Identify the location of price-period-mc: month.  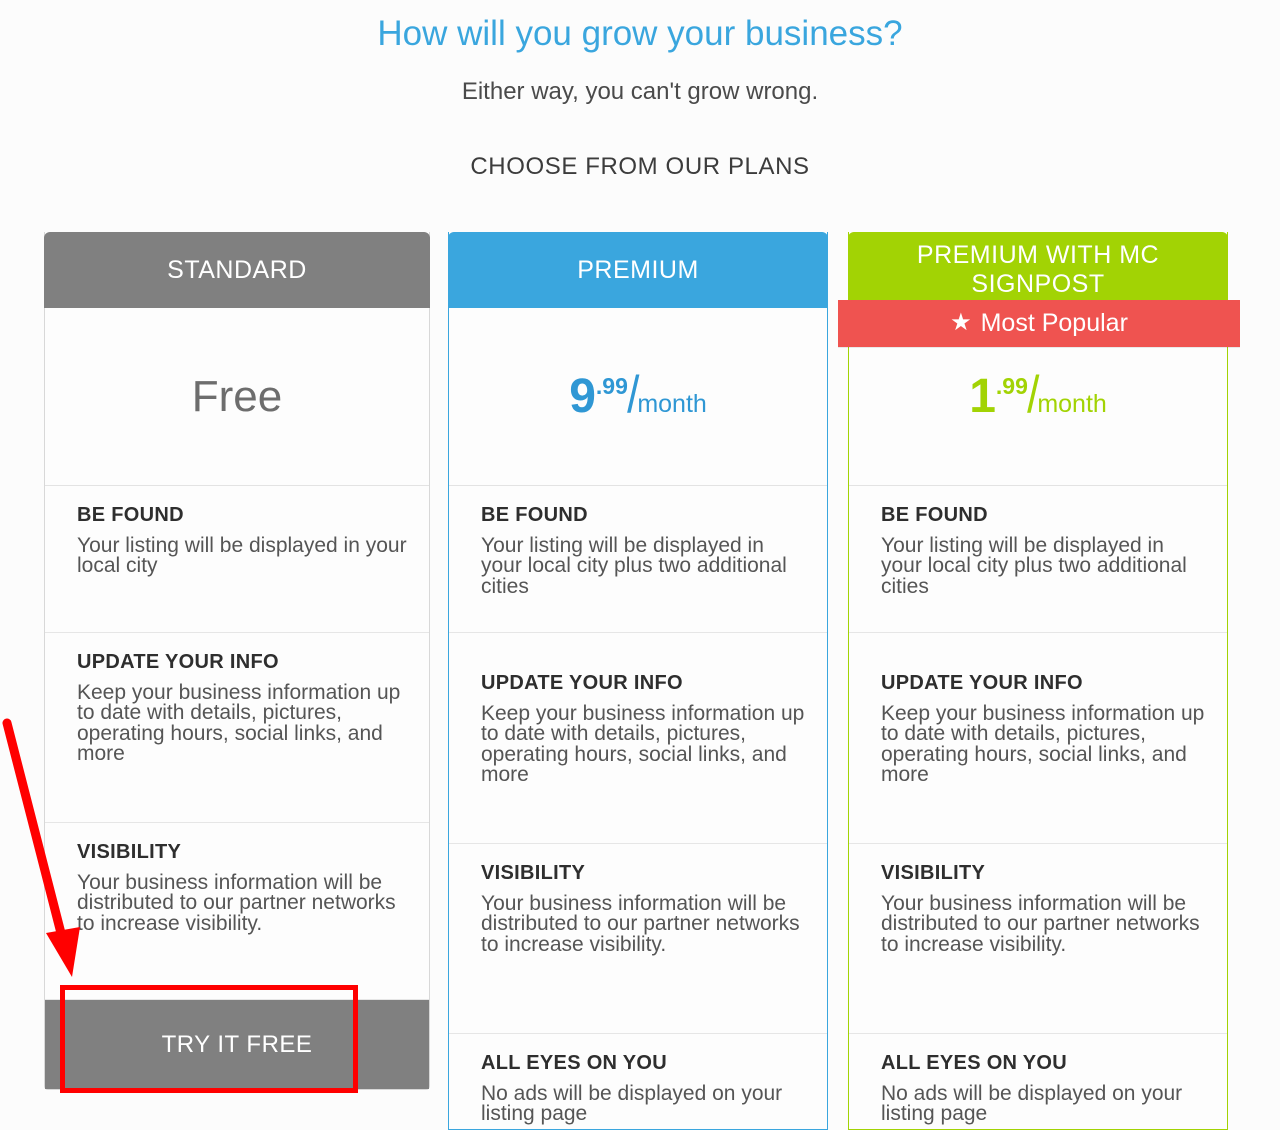
(1072, 403).